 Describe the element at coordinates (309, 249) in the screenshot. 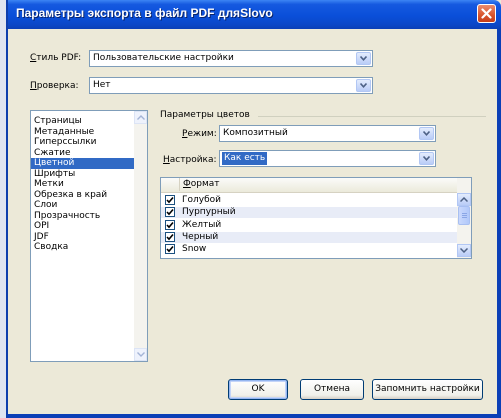

I see `table-row: Snow` at that location.